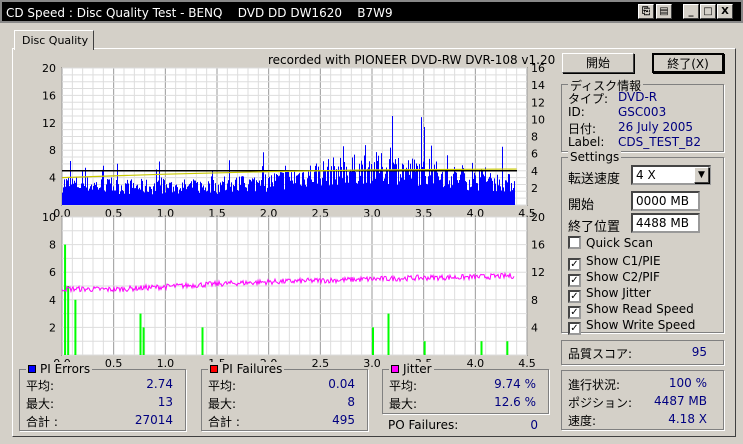 This screenshot has height=444, width=743. What do you see at coordinates (574, 242) in the screenshot?
I see `checkbox-box` at bounding box center [574, 242].